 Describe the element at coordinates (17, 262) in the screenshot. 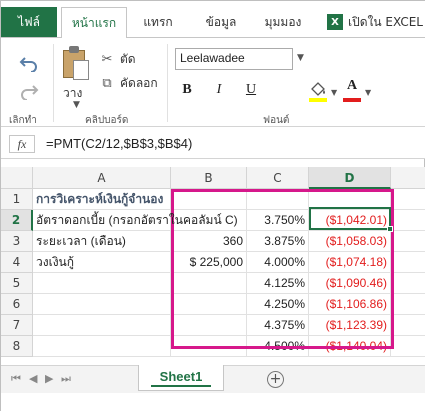

I see `row-header-4: 4` at that location.